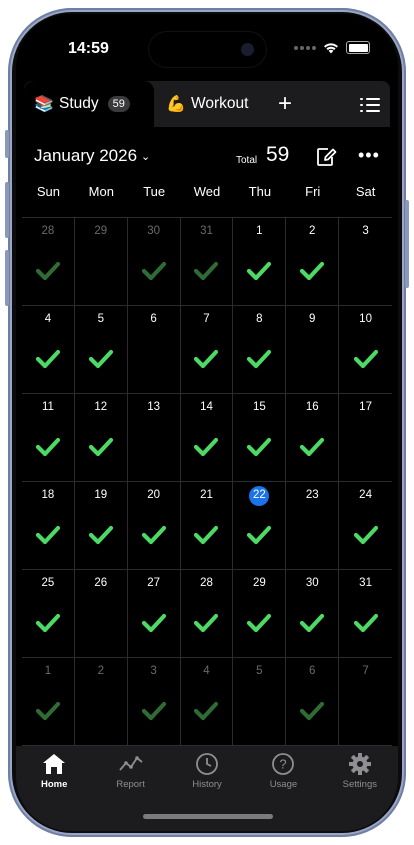  Describe the element at coordinates (146, 157) in the screenshot. I see `chevron-down-icon: ⌄` at that location.